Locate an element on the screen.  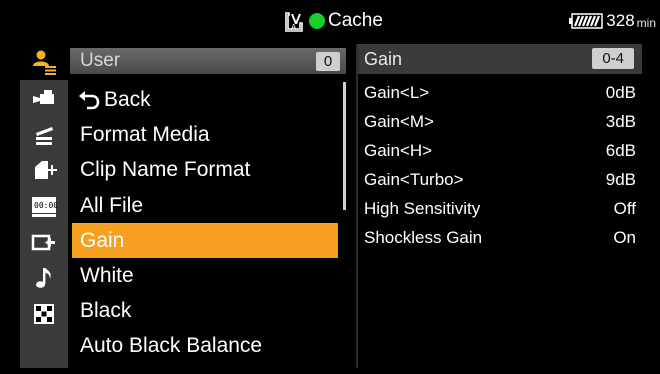
clapper-icon is located at coordinates (44, 136).